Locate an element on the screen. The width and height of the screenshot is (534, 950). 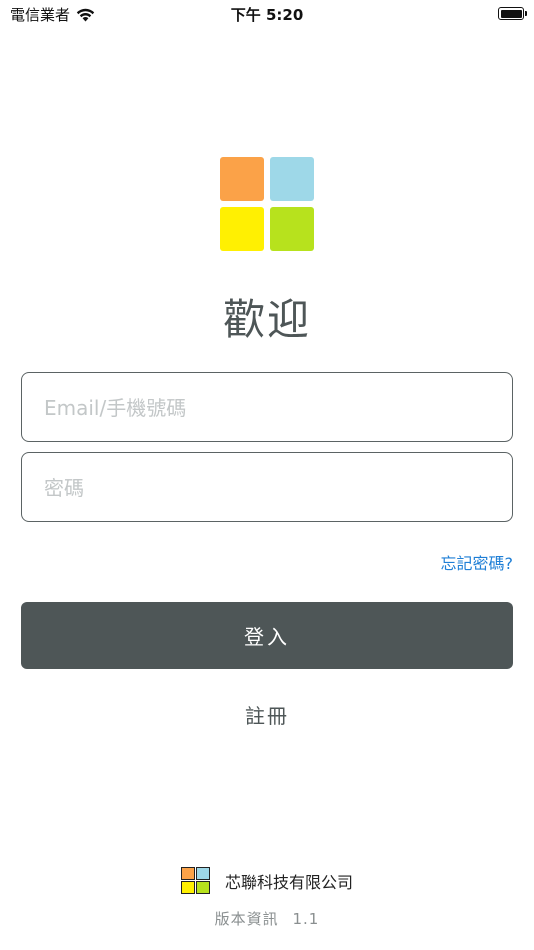
company-info: 芯聯科技有限公司 is located at coordinates (267, 881).